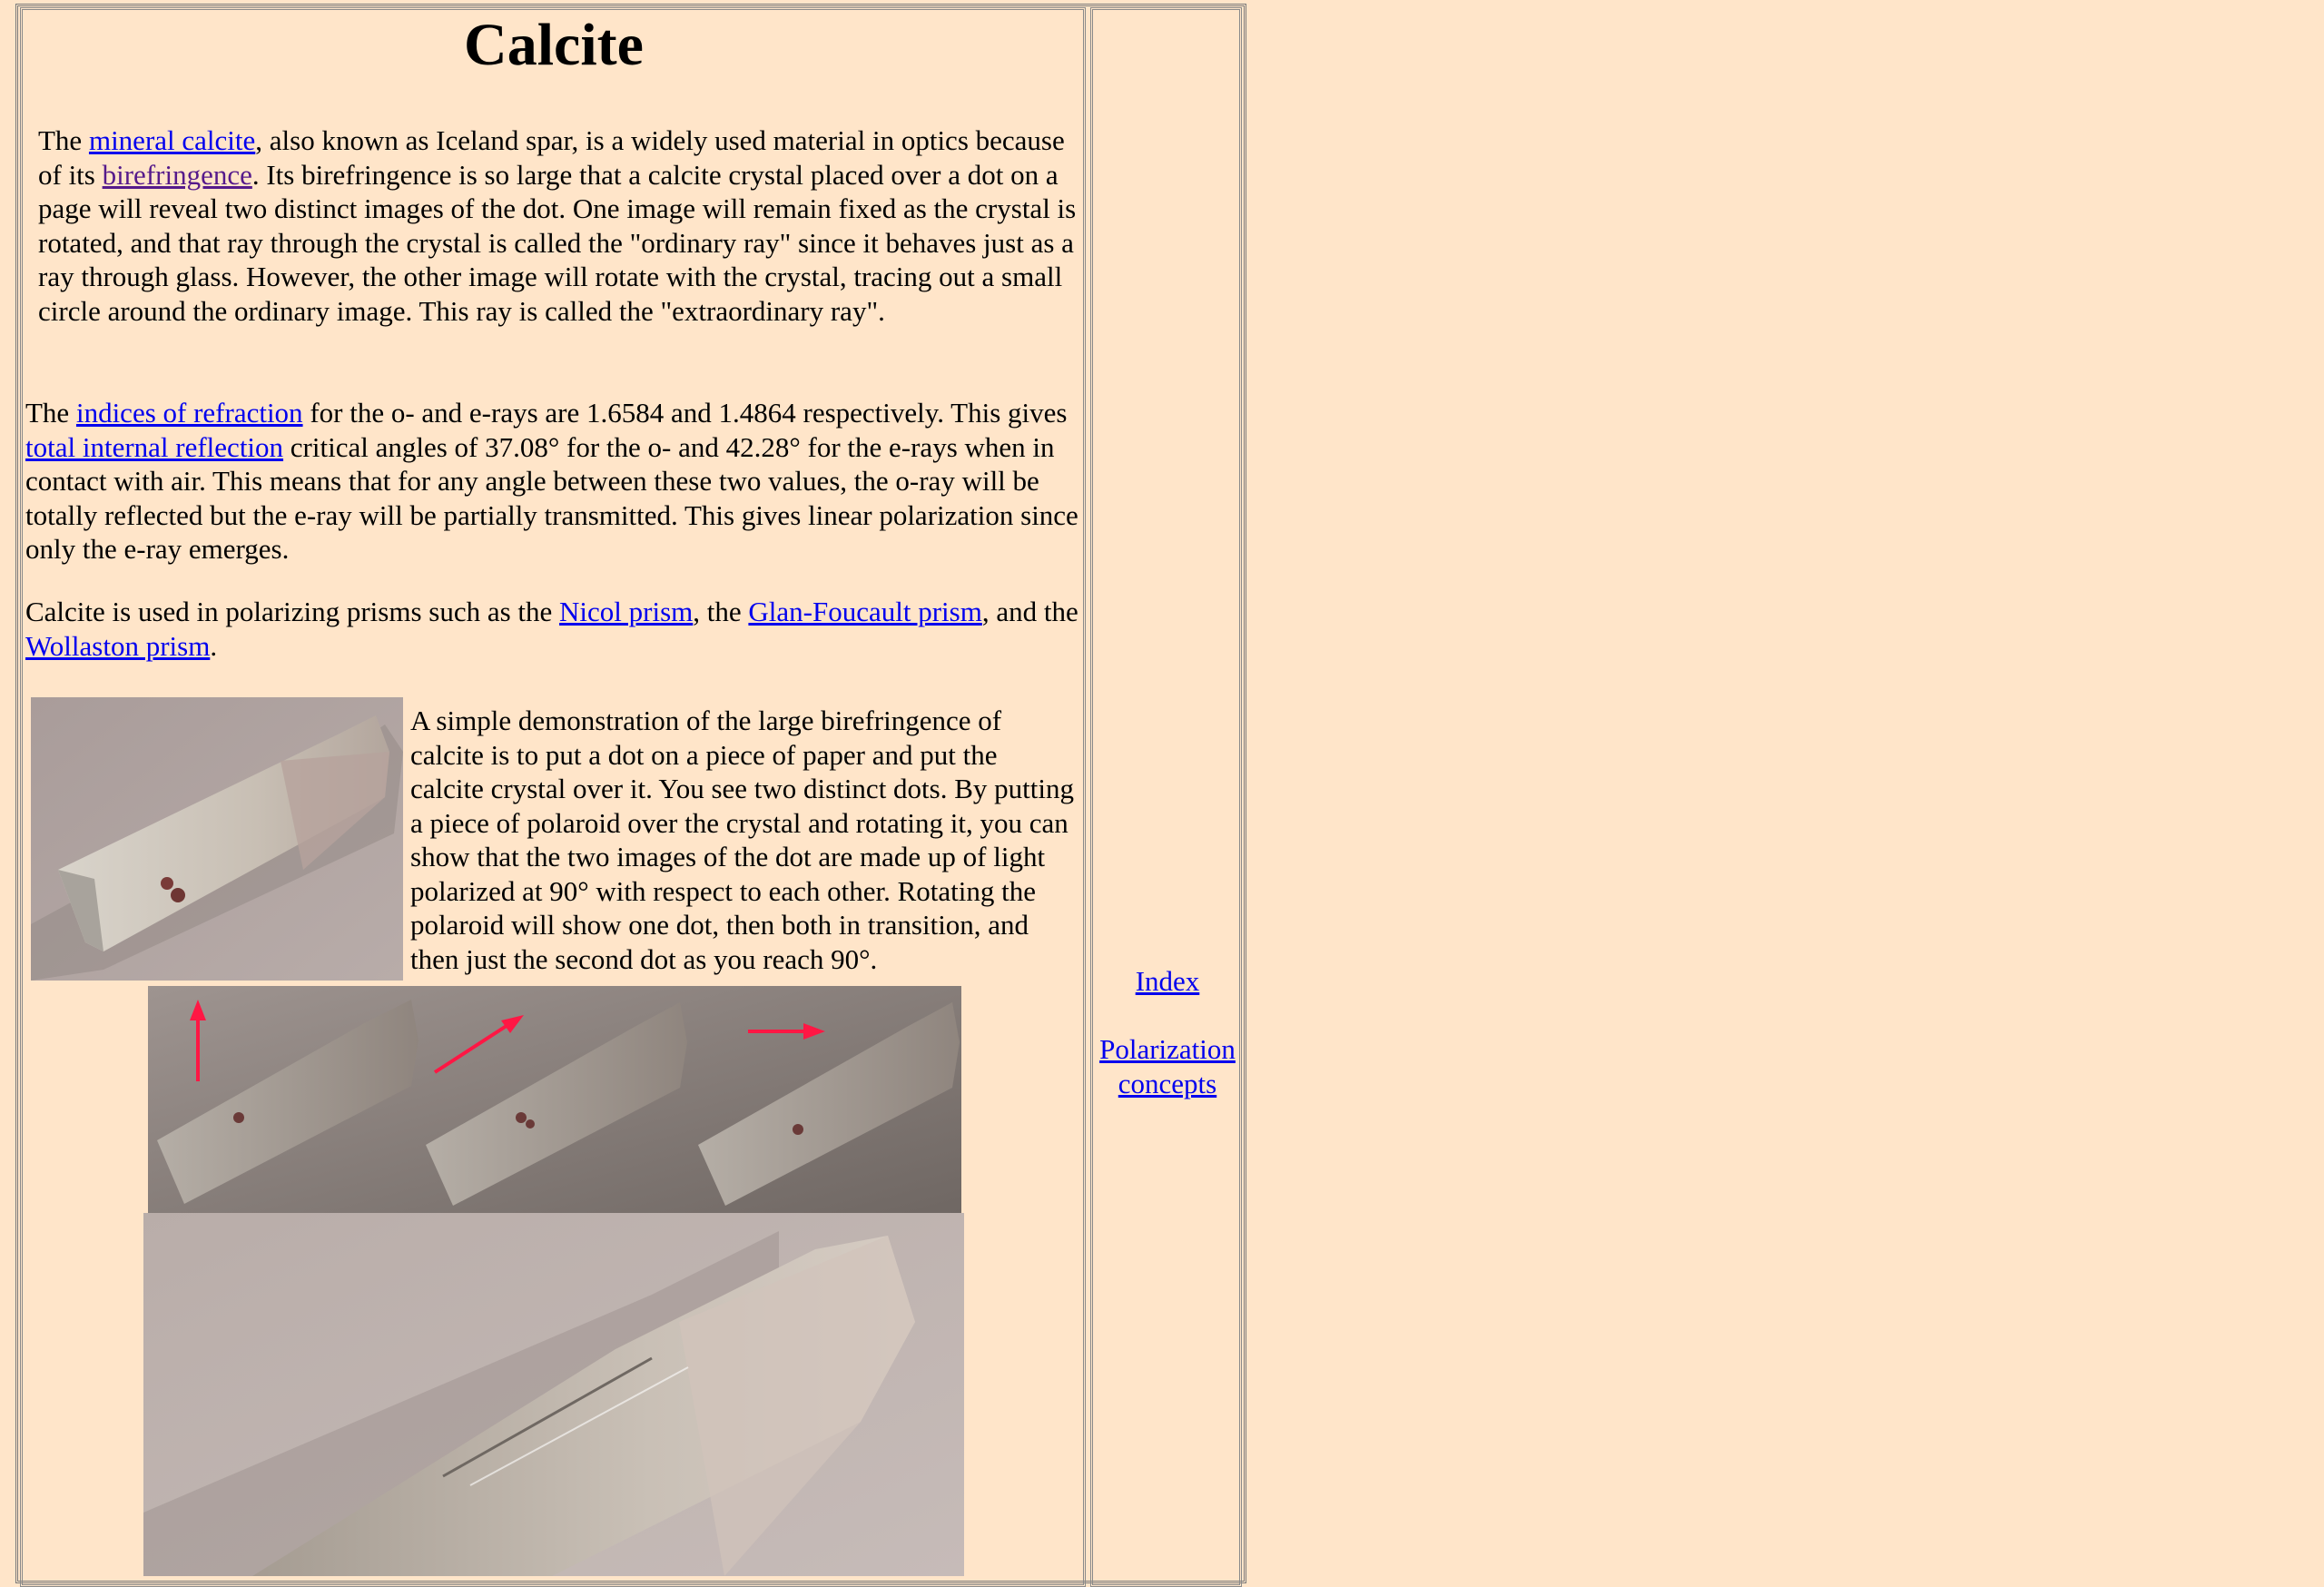 This screenshot has height=1587, width=2324. What do you see at coordinates (154, 447) in the screenshot?
I see `total-internal-reflection-link: total internal reflection` at bounding box center [154, 447].